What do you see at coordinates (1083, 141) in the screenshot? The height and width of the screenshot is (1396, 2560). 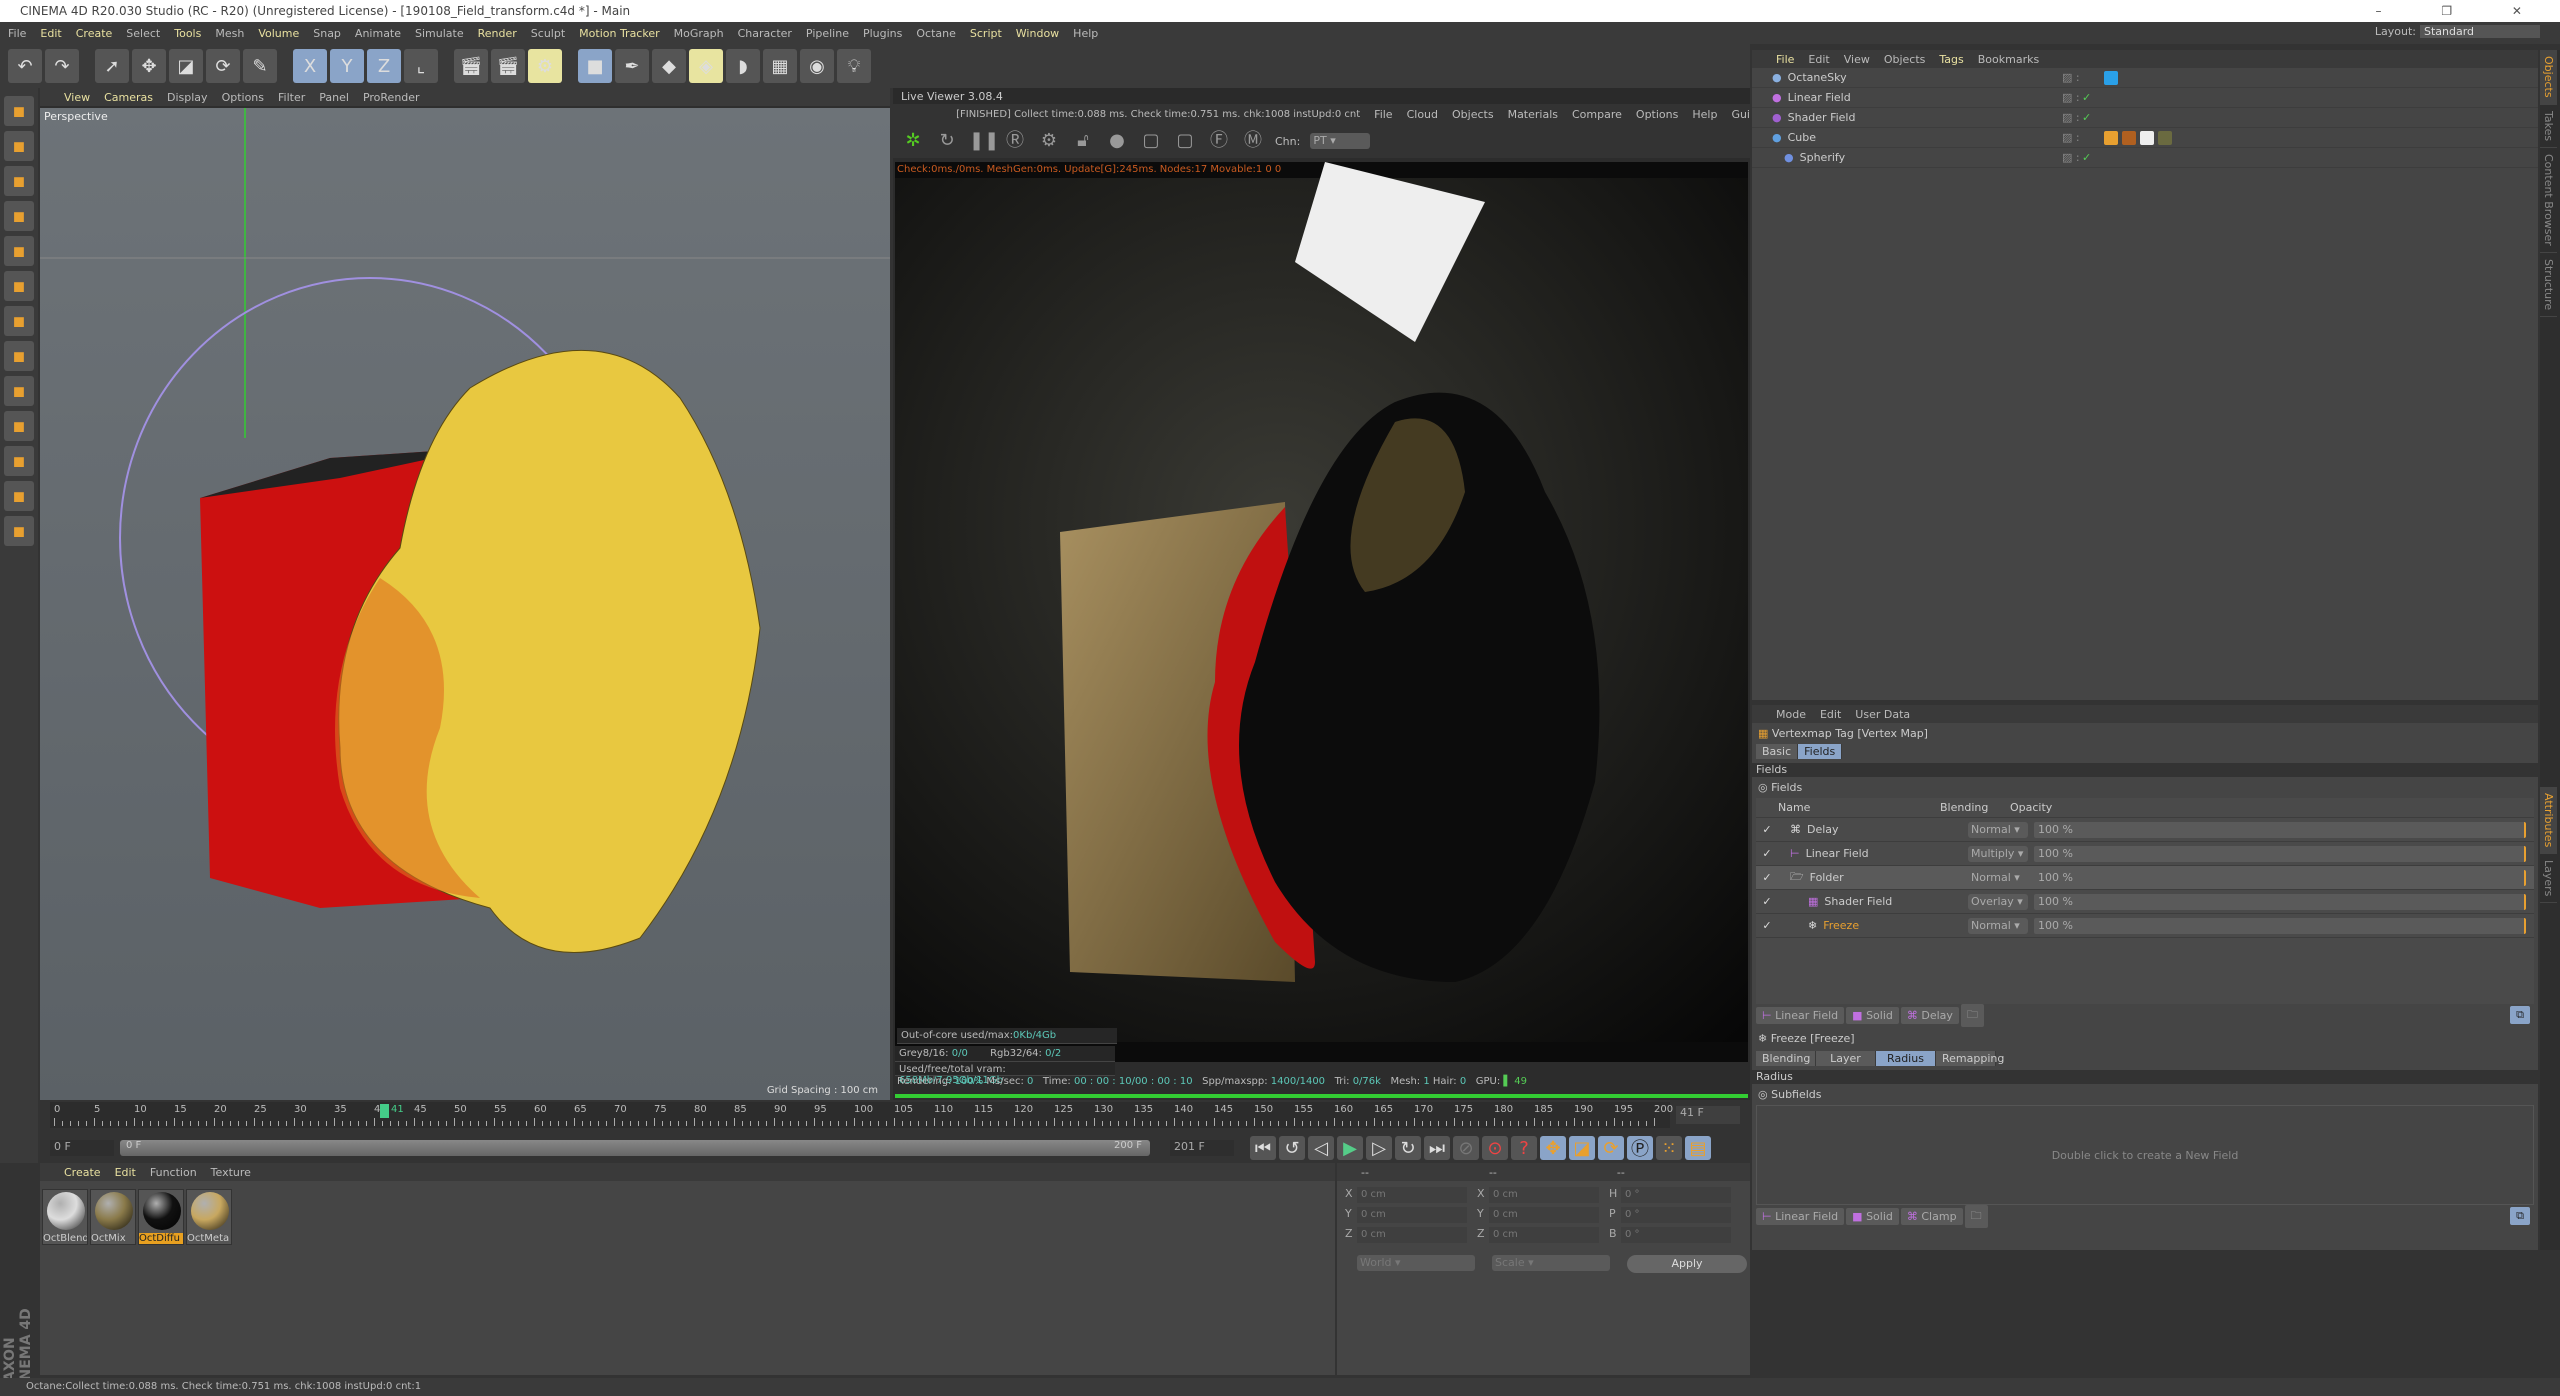 I see `lock-icon: 🔓︎` at bounding box center [1083, 141].